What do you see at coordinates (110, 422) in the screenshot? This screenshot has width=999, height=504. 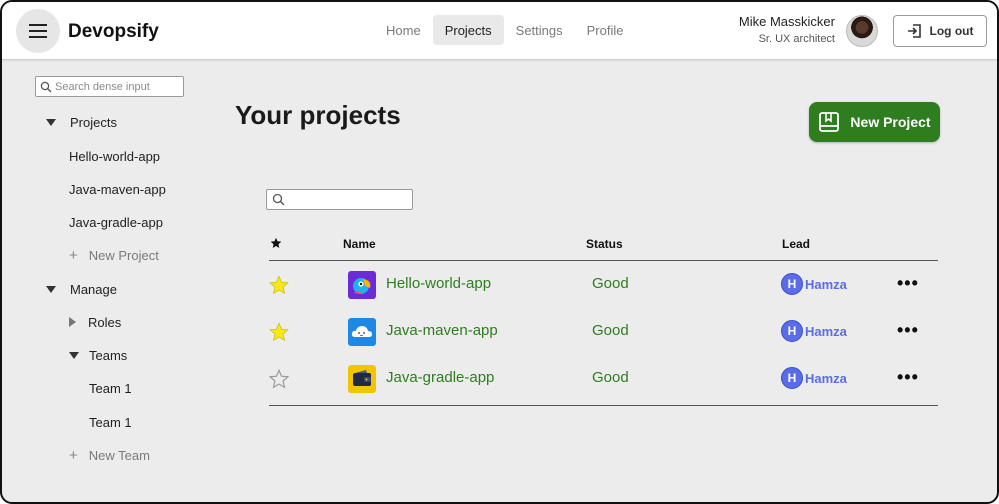 I see `sidebar-item-team-1-second: Team 1` at bounding box center [110, 422].